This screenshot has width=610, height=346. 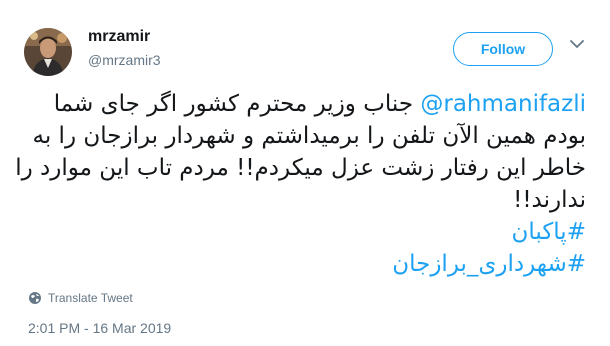 What do you see at coordinates (237, 104) in the screenshot?
I see `tweet-line-1-text: جناب وزیر محترم کشور اگر جای شما` at bounding box center [237, 104].